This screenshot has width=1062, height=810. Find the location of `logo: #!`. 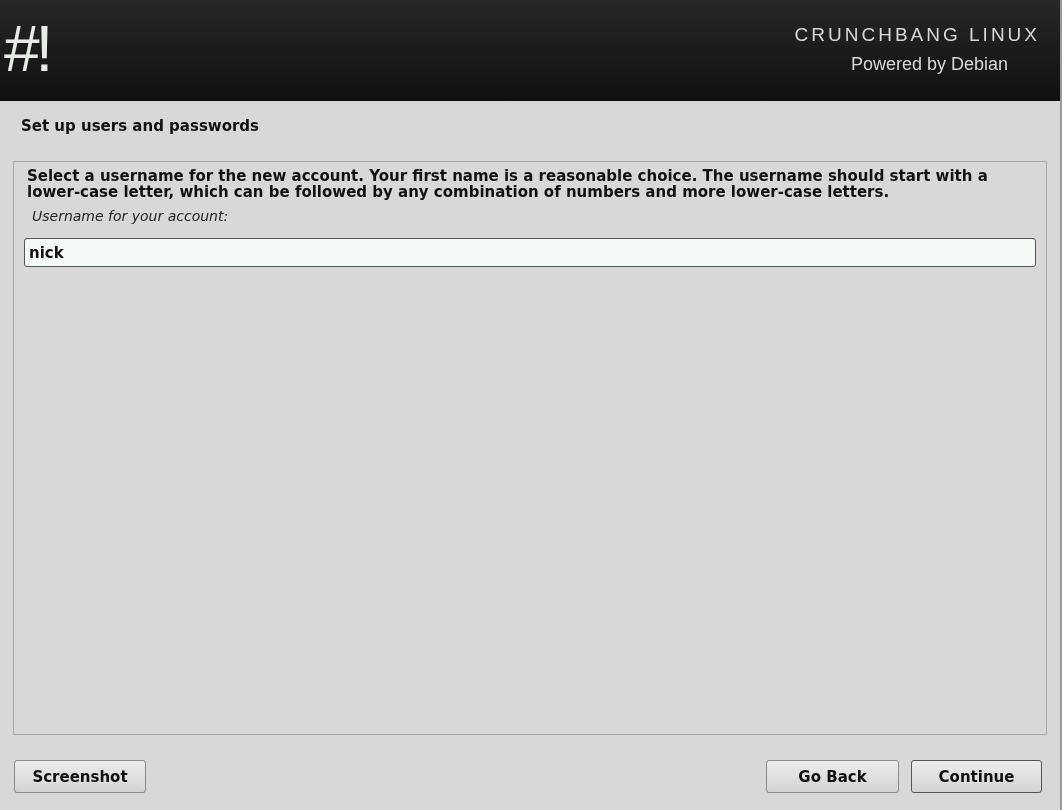

logo: #! is located at coordinates (27, 49).